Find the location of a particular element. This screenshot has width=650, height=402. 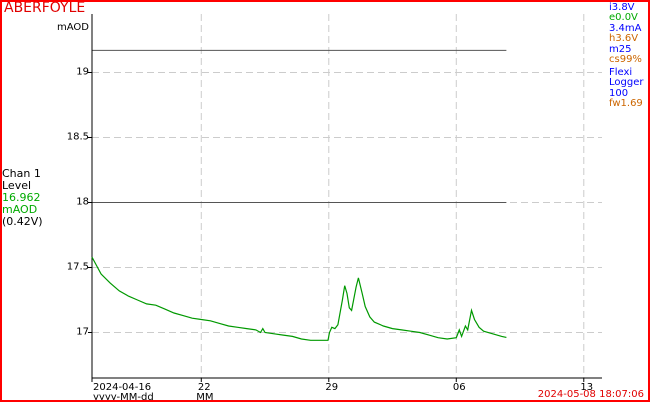

y-axis-unit-label: mAOD is located at coordinates (73, 27).